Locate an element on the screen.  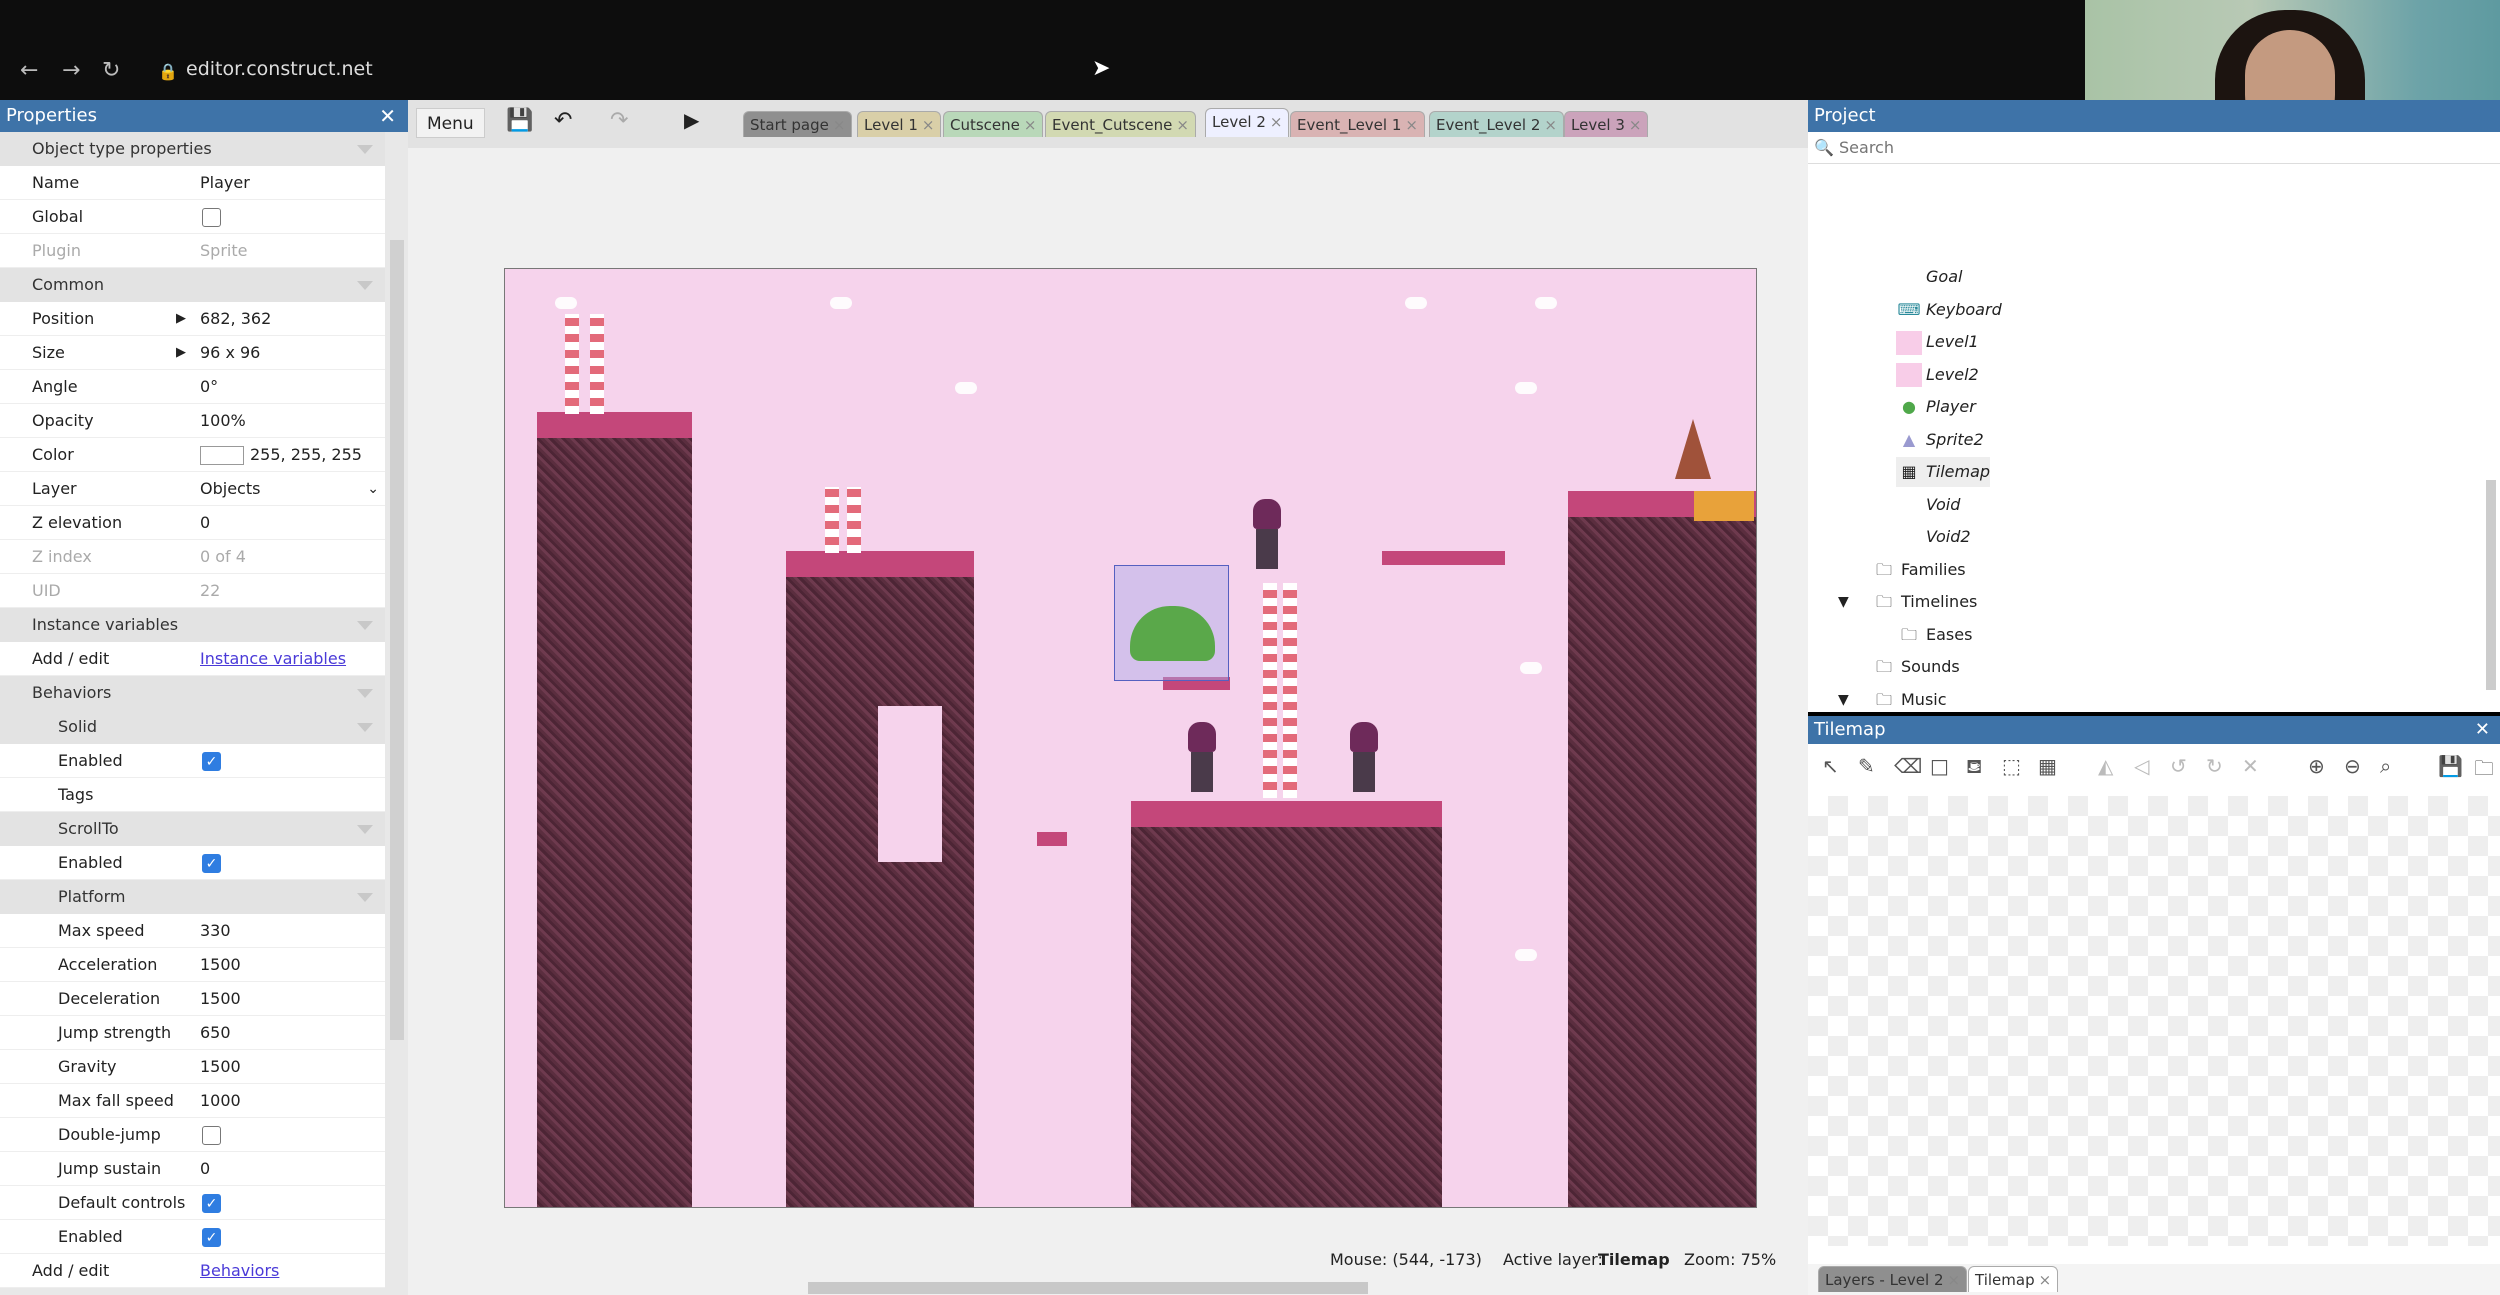
tab-event-level-1: Event_Level 1 × is located at coordinates (1357, 124).